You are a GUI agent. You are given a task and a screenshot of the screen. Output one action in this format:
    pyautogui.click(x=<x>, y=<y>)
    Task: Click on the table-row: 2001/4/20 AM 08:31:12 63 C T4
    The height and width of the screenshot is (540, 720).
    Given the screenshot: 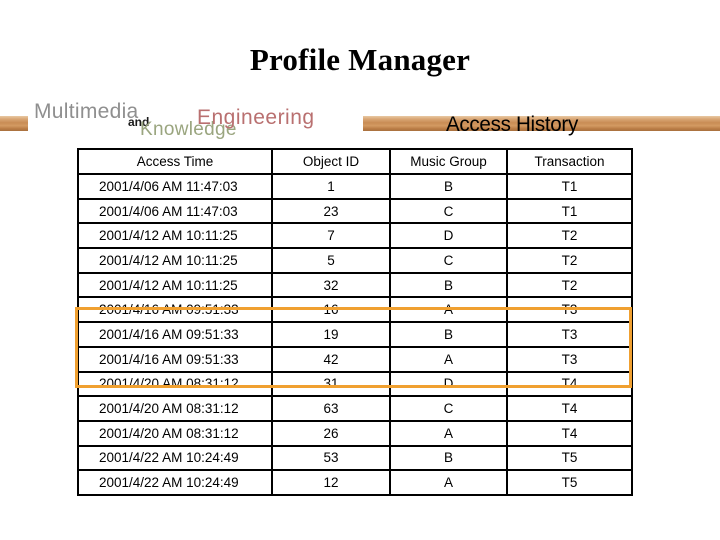 What is the action you would take?
    pyautogui.click(x=355, y=408)
    